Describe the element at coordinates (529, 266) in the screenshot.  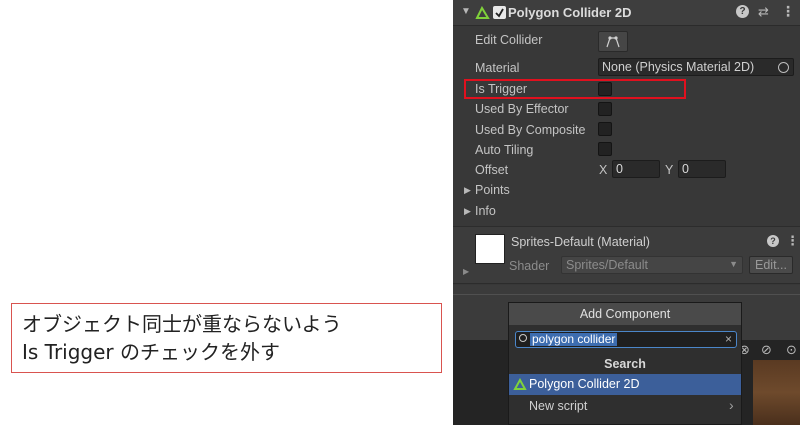
I see `shader-label: Shader` at that location.